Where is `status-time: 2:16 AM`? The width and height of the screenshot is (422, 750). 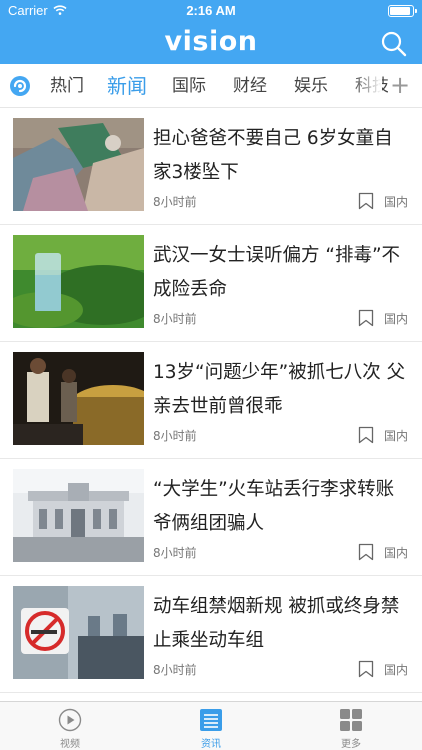 status-time: 2:16 AM is located at coordinates (211, 10).